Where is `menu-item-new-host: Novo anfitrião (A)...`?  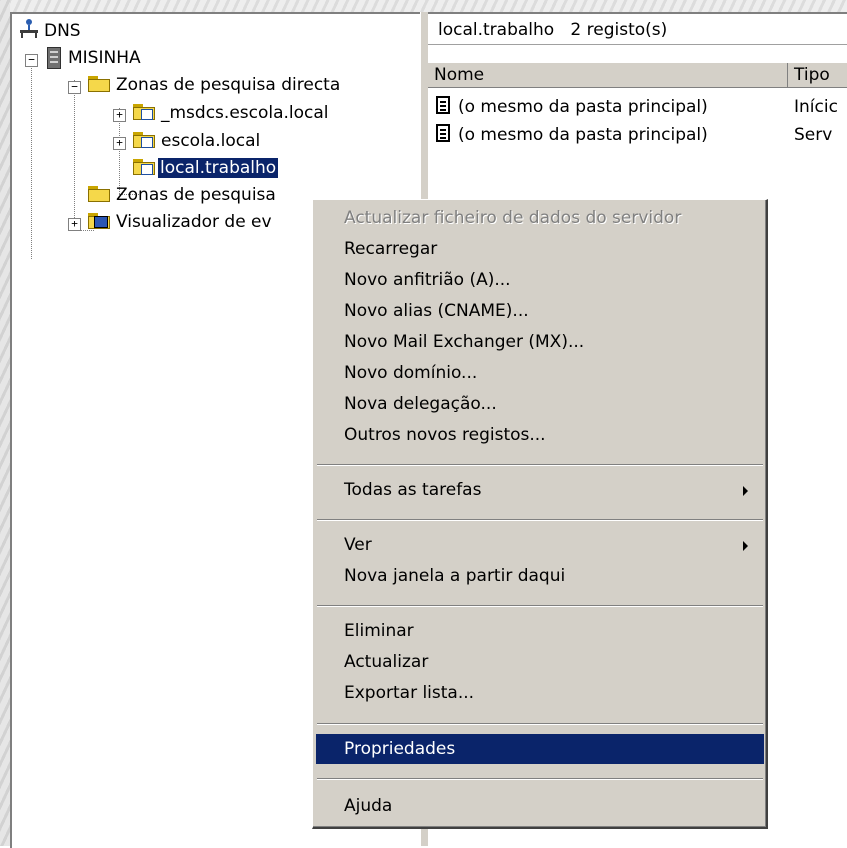 menu-item-new-host: Novo anfitrião (A)... is located at coordinates (540, 280).